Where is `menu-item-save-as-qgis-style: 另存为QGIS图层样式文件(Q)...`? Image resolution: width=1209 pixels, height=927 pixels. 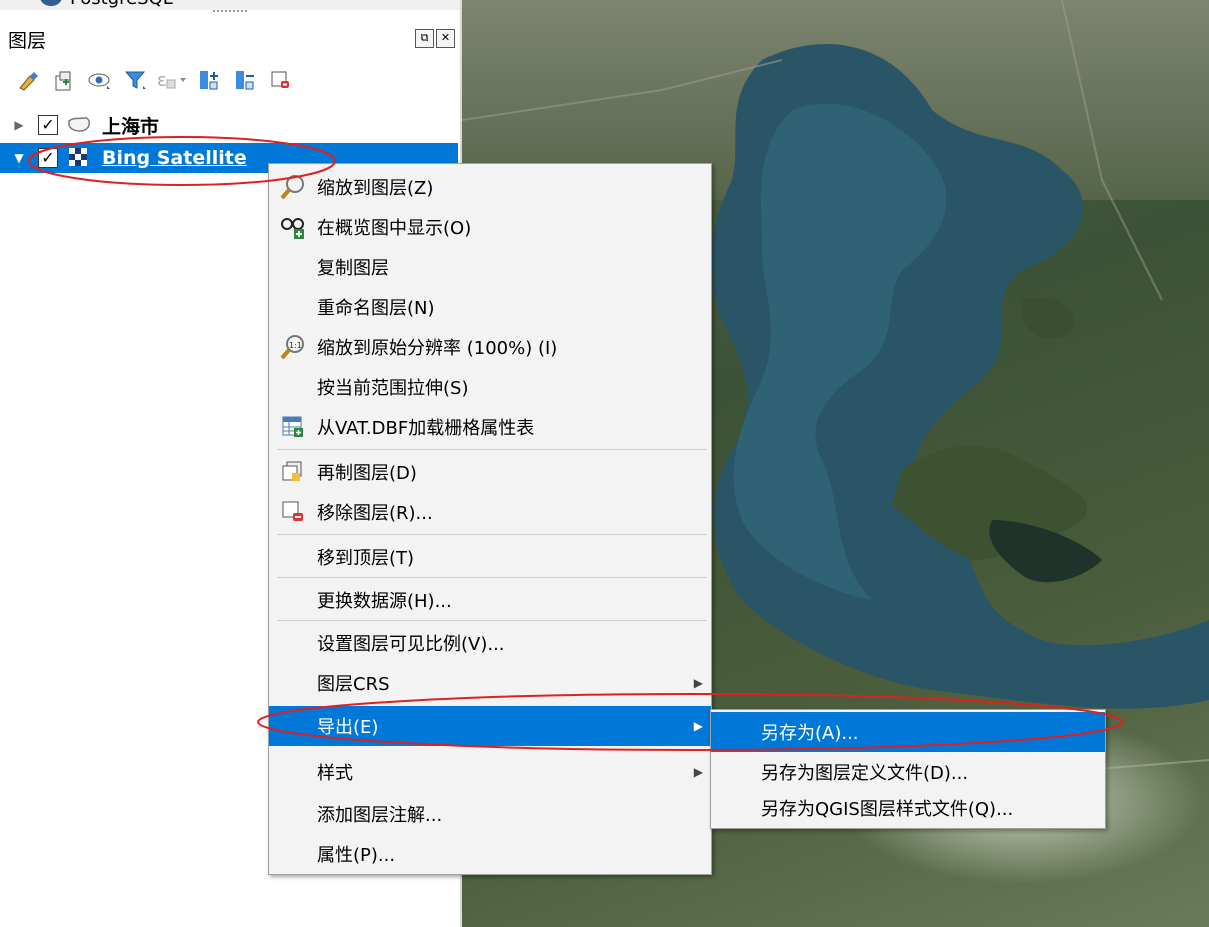 menu-item-save-as-qgis-style: 另存为QGIS图层样式文件(Q)... is located at coordinates (908, 808).